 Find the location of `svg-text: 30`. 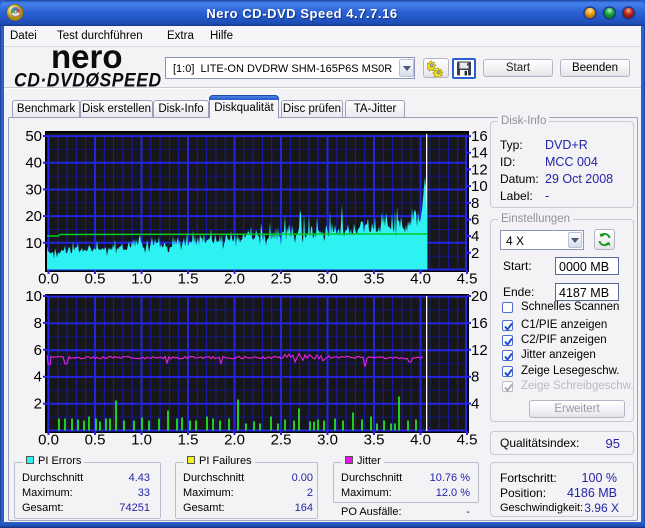

svg-text: 30 is located at coordinates (33, 189).